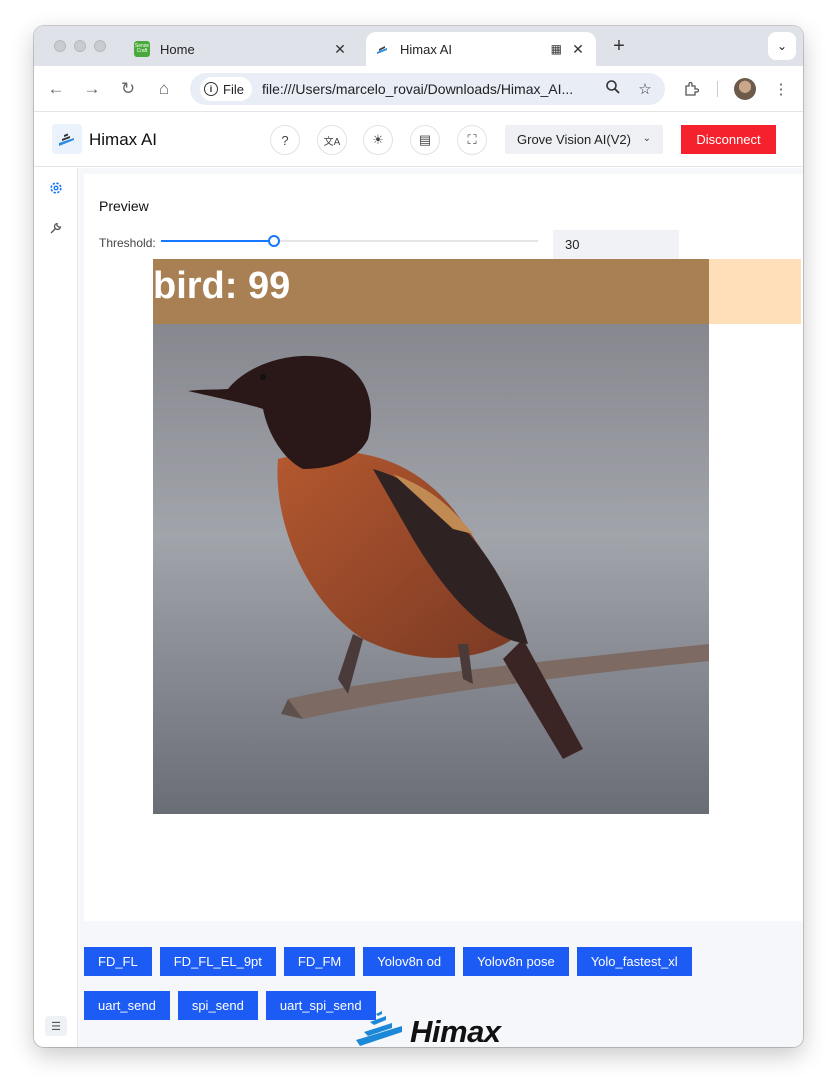 This screenshot has width=837, height=1089. What do you see at coordinates (56, 607) in the screenshot?
I see `sidebar: ☰` at bounding box center [56, 607].